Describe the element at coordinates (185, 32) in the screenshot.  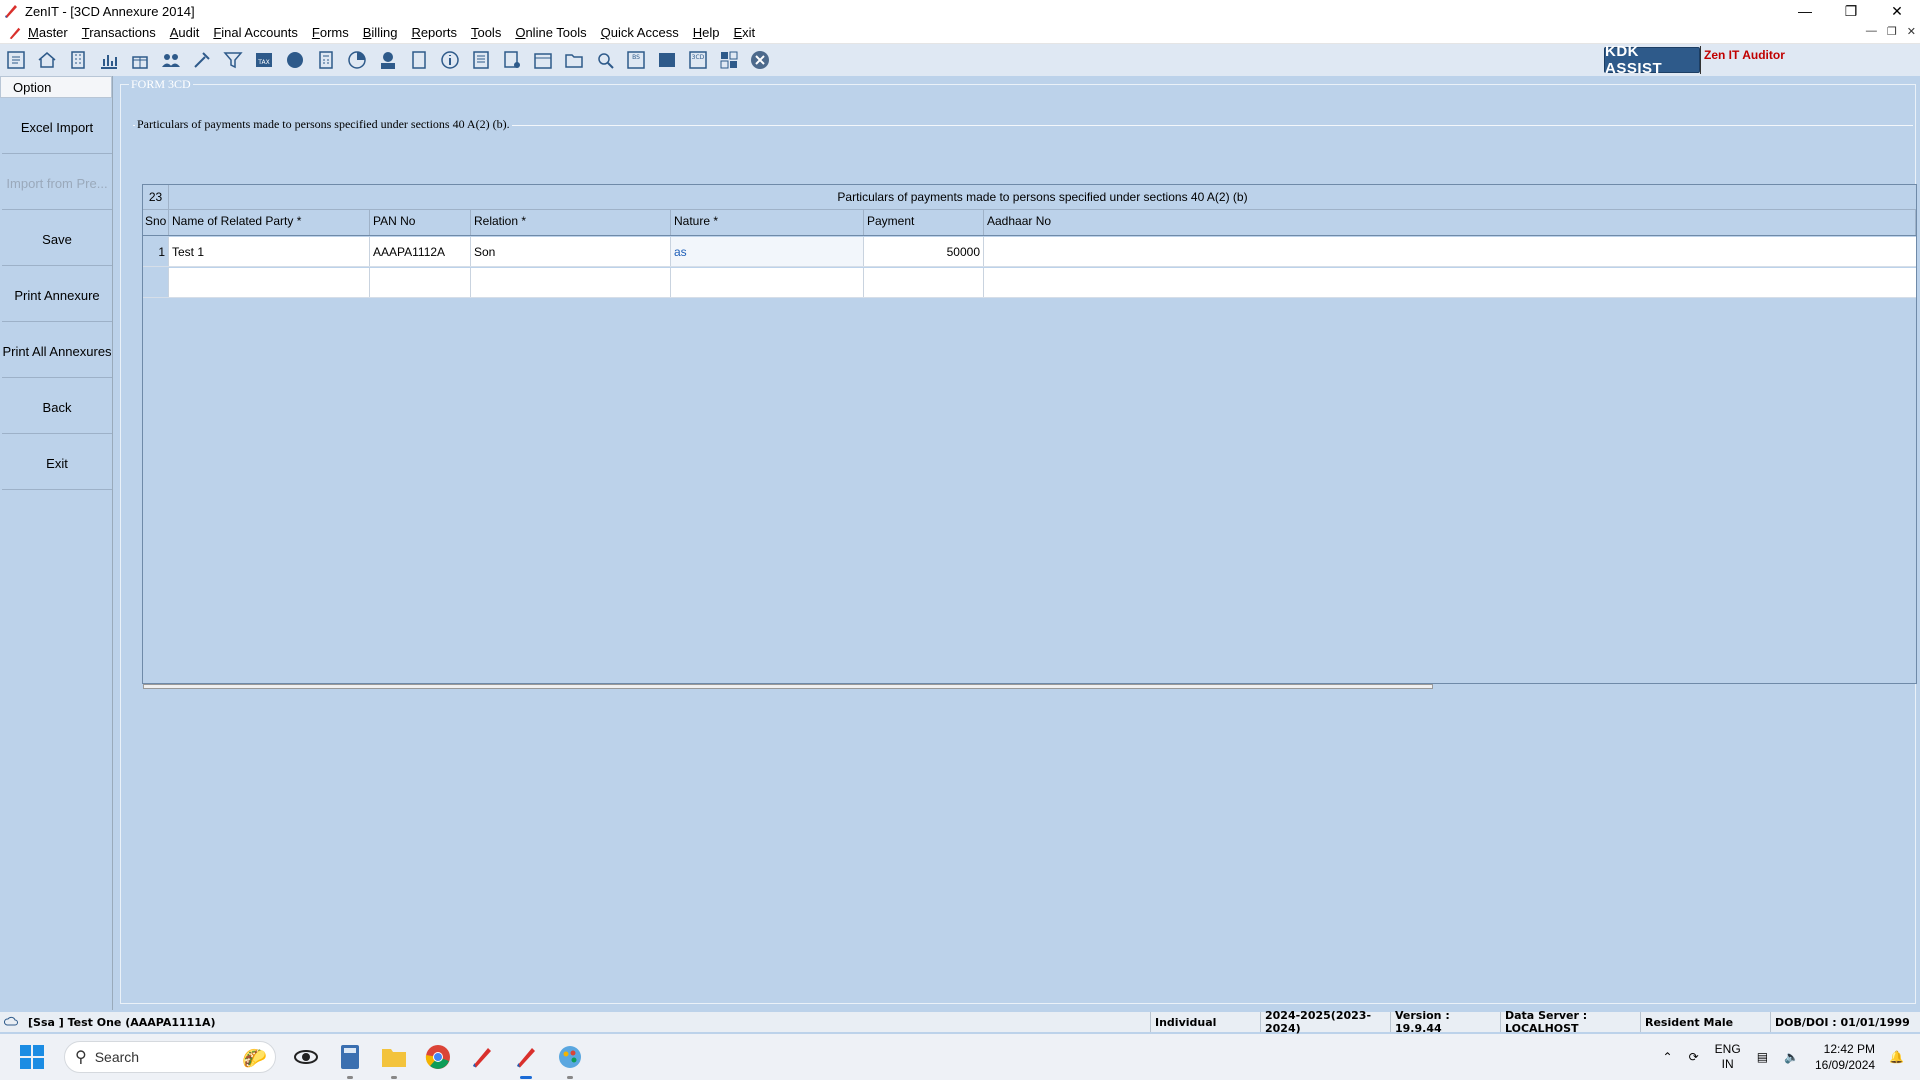
I see `menu-audit: Audit` at that location.